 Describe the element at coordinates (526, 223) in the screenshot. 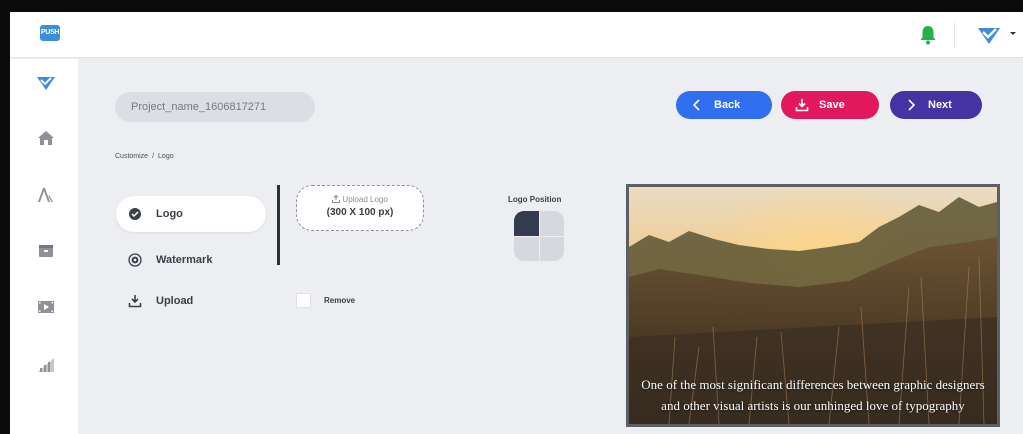

I see `position-top-left` at that location.